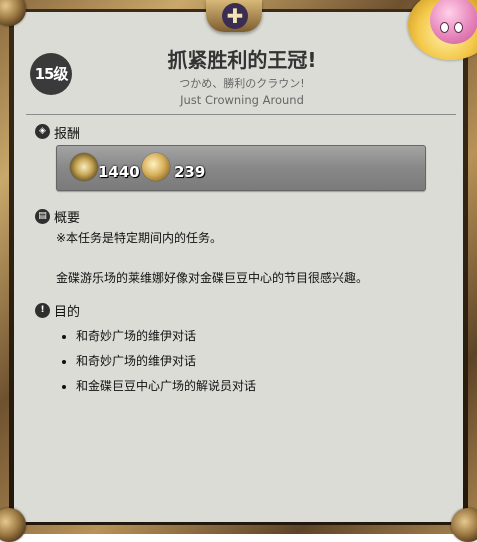  What do you see at coordinates (42, 131) in the screenshot?
I see `reward-section-icon: ◈` at bounding box center [42, 131].